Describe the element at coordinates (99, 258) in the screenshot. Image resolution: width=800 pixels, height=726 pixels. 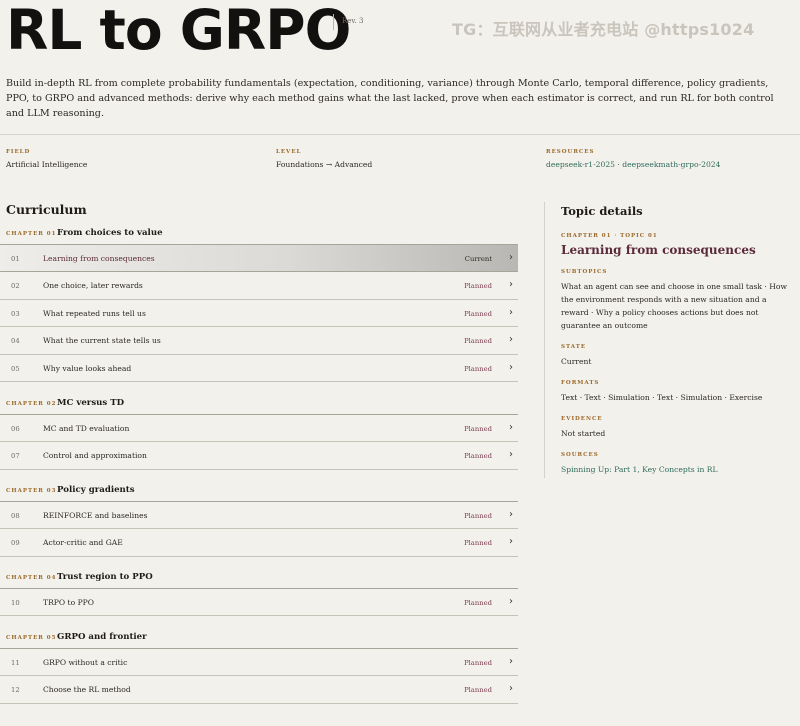
I see `topic-title: Learning from consequences` at that location.